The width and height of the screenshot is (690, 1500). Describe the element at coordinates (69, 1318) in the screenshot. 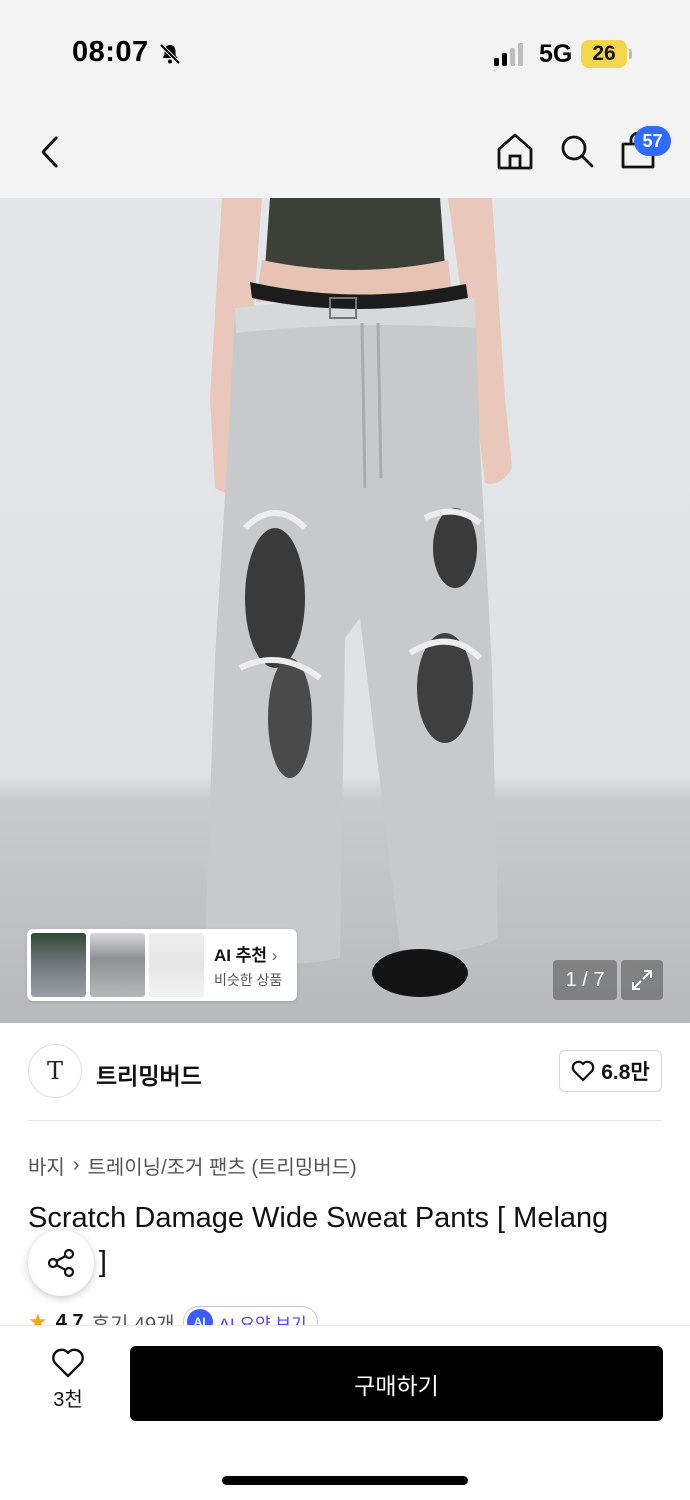

I see `rating-score: 4.7` at that location.